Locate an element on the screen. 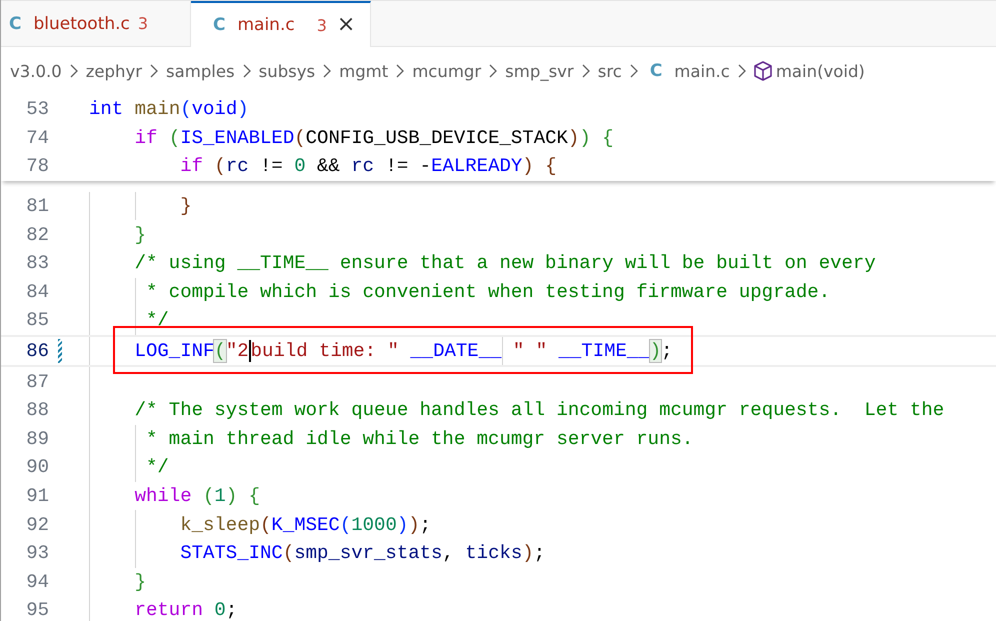 The width and height of the screenshot is (996, 621). line-number: 87 is located at coordinates (37, 381).